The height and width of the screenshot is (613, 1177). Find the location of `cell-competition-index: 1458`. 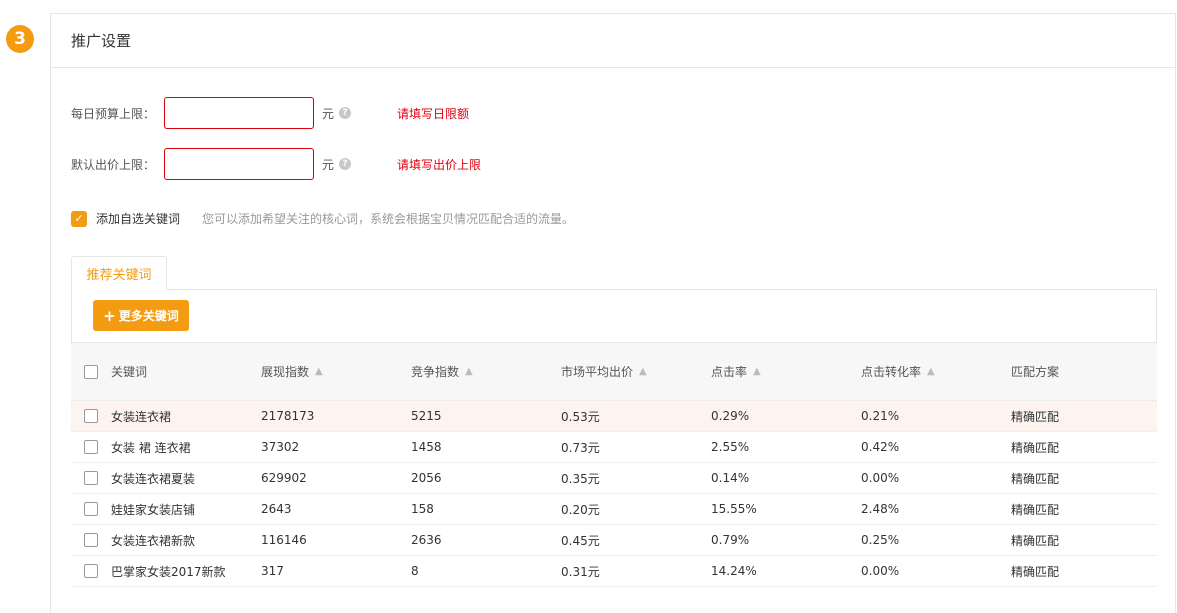

cell-competition-index: 1458 is located at coordinates (426, 447).